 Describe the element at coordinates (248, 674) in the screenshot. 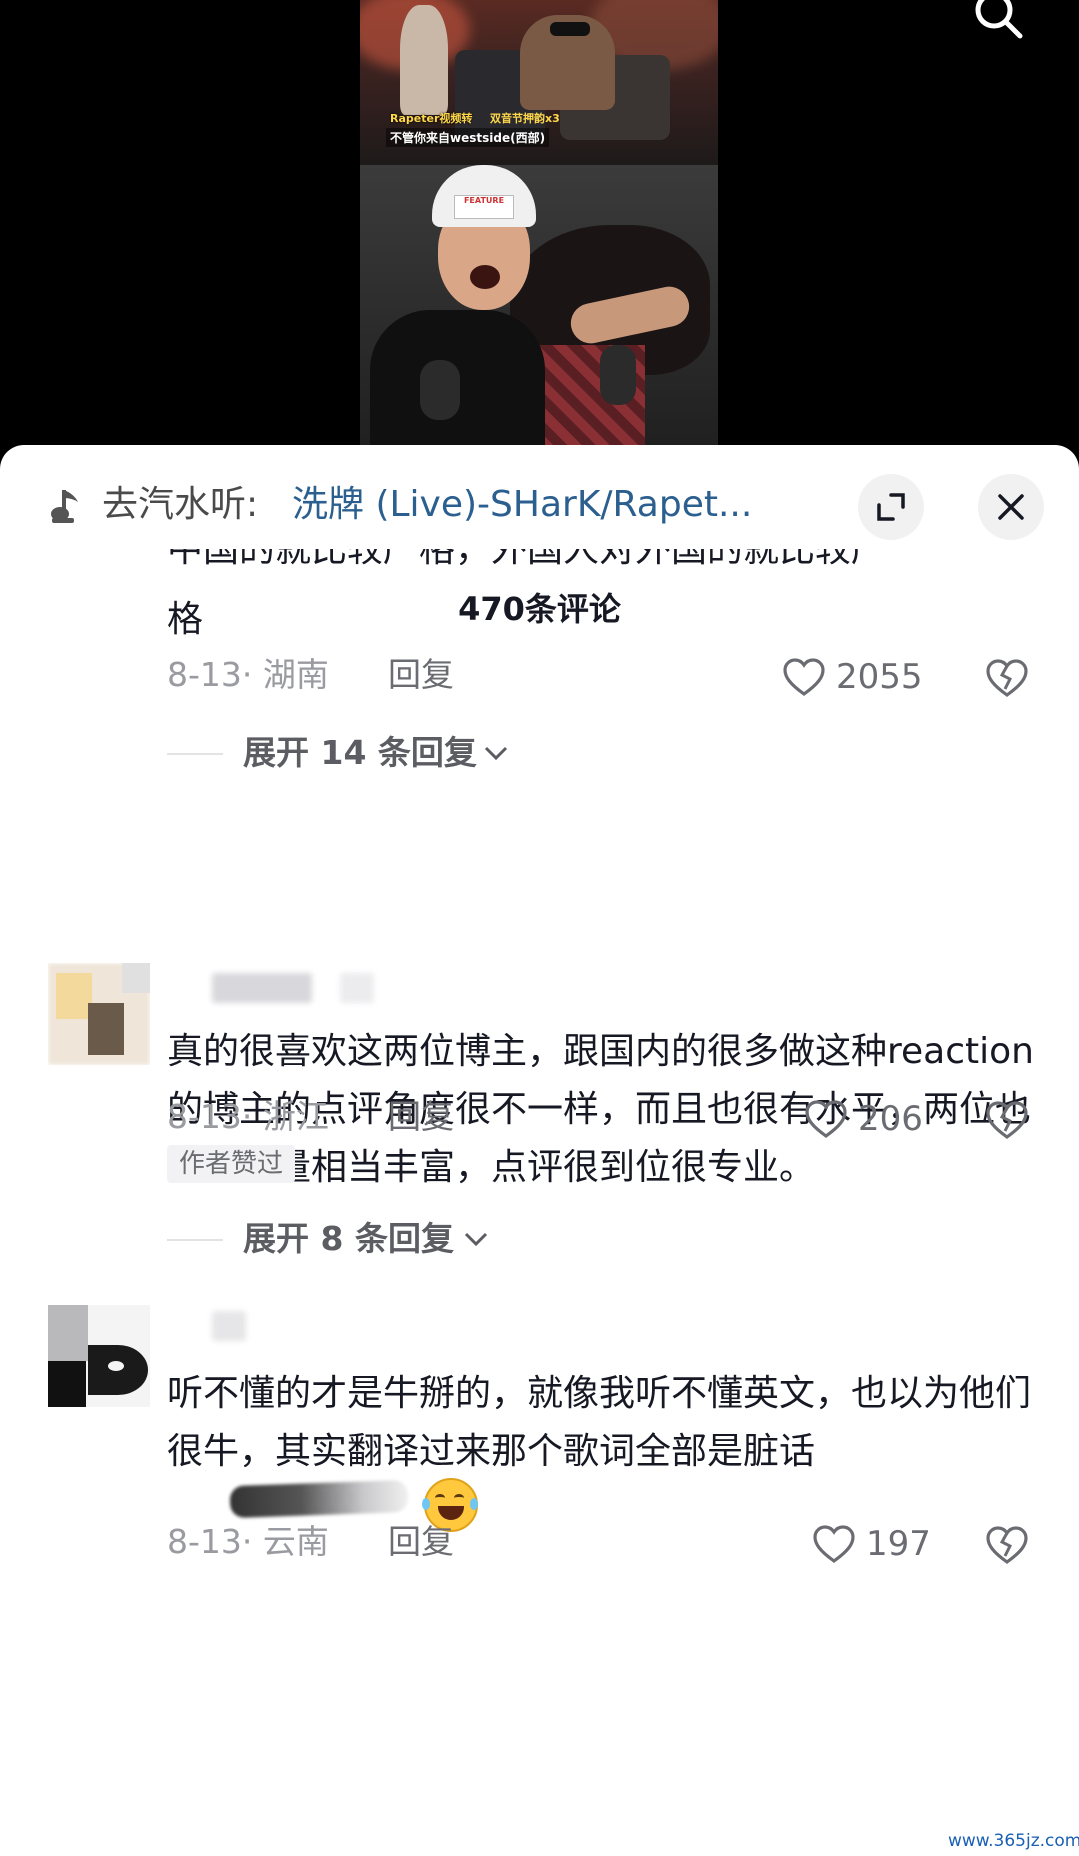

I see `comment-date-region: 8-13· 湖南` at that location.